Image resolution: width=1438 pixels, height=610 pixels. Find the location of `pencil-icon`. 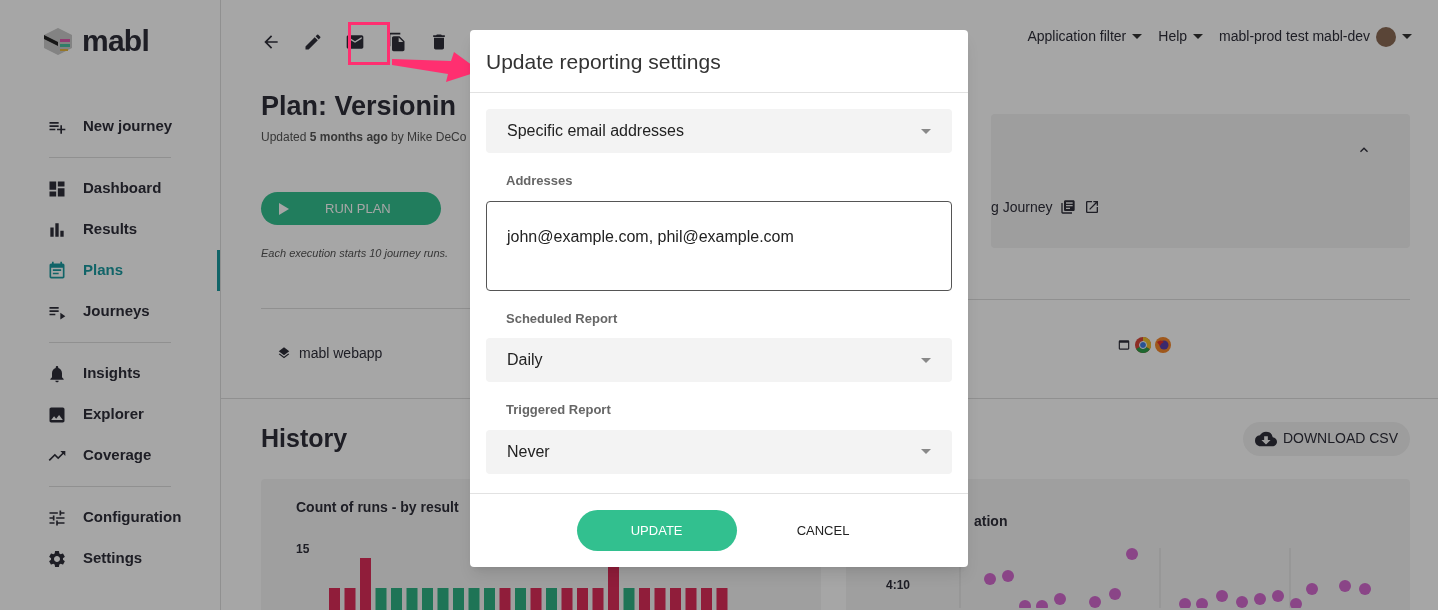

pencil-icon is located at coordinates (313, 42).